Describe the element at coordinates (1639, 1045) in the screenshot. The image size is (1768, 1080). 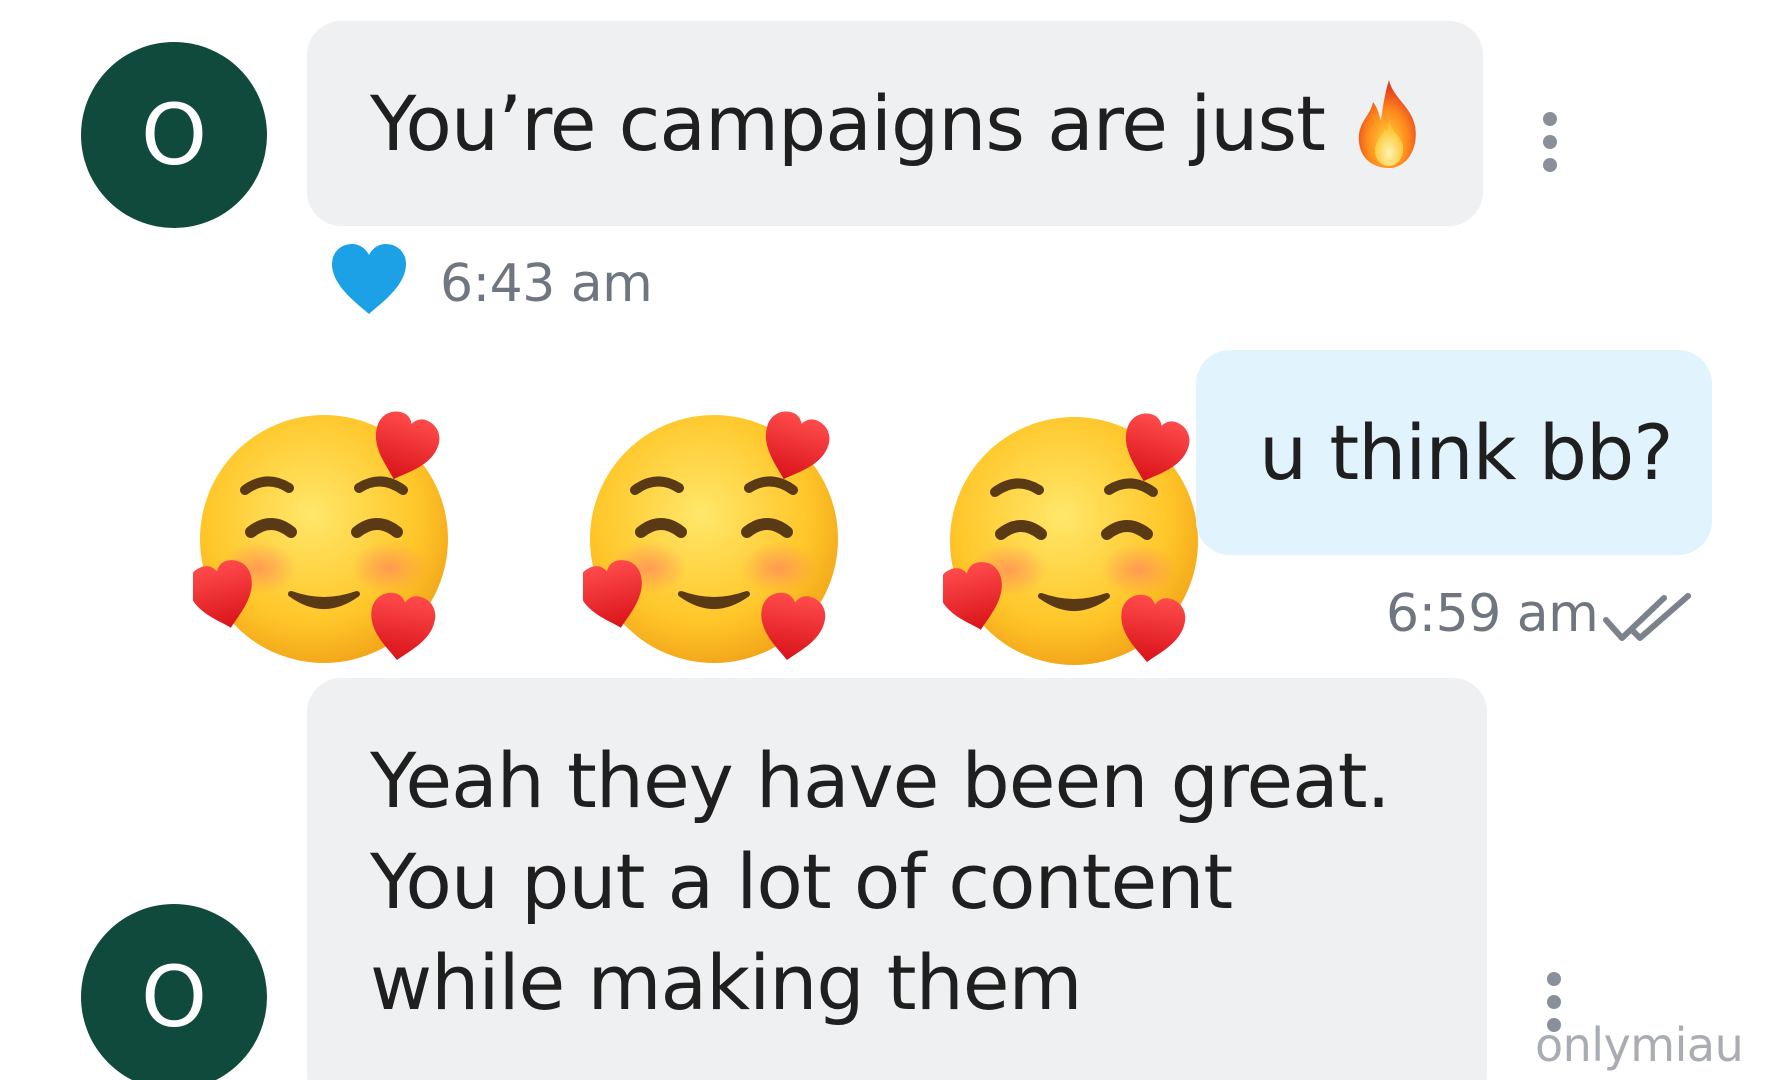
I see `watermark: onlymiau` at that location.